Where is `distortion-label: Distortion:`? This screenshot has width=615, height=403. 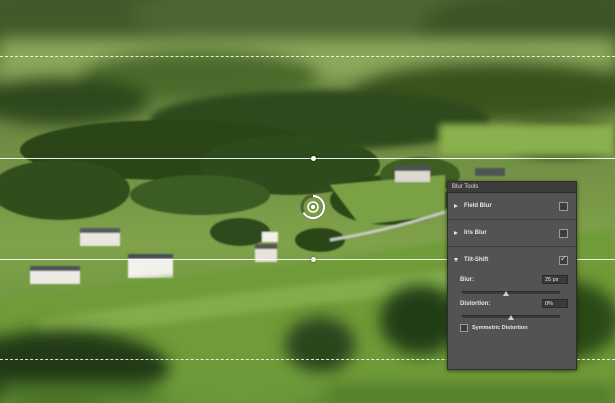 distortion-label: Distortion: is located at coordinates (475, 304).